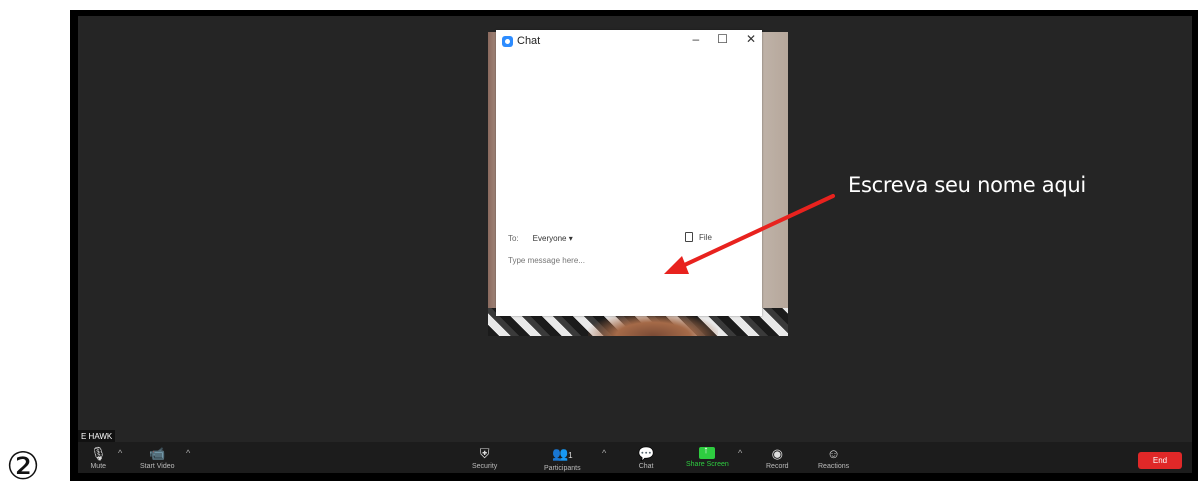 The image size is (1202, 489). What do you see at coordinates (646, 453) in the screenshot?
I see `chat-bubble-icon: 💬` at bounding box center [646, 453].